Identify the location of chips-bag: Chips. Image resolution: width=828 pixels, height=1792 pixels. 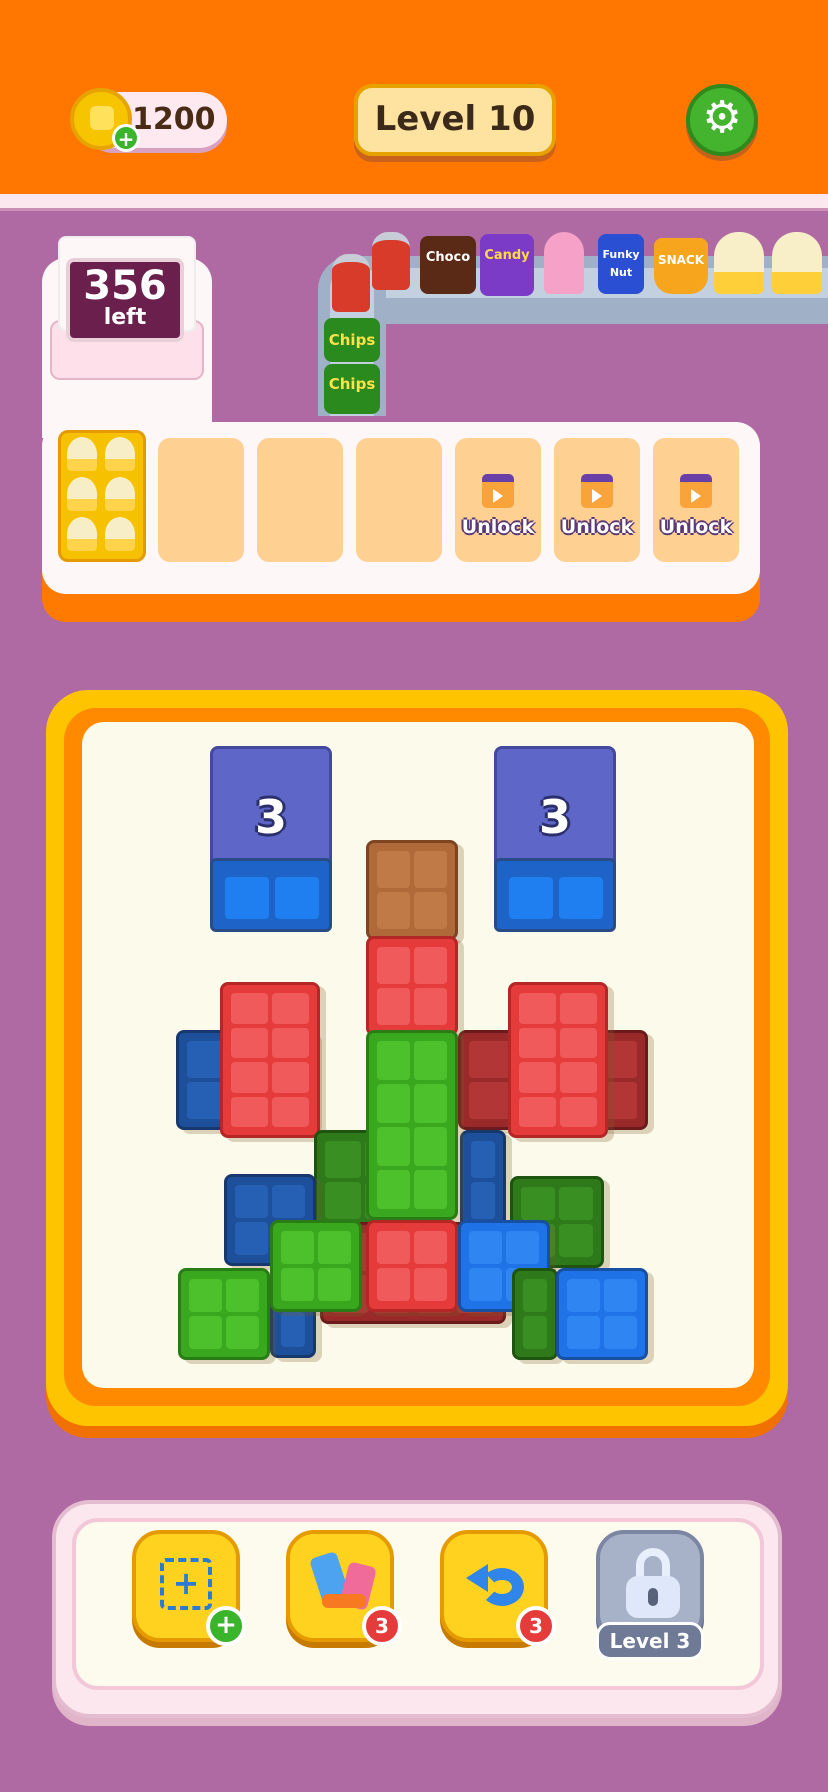
(352, 340).